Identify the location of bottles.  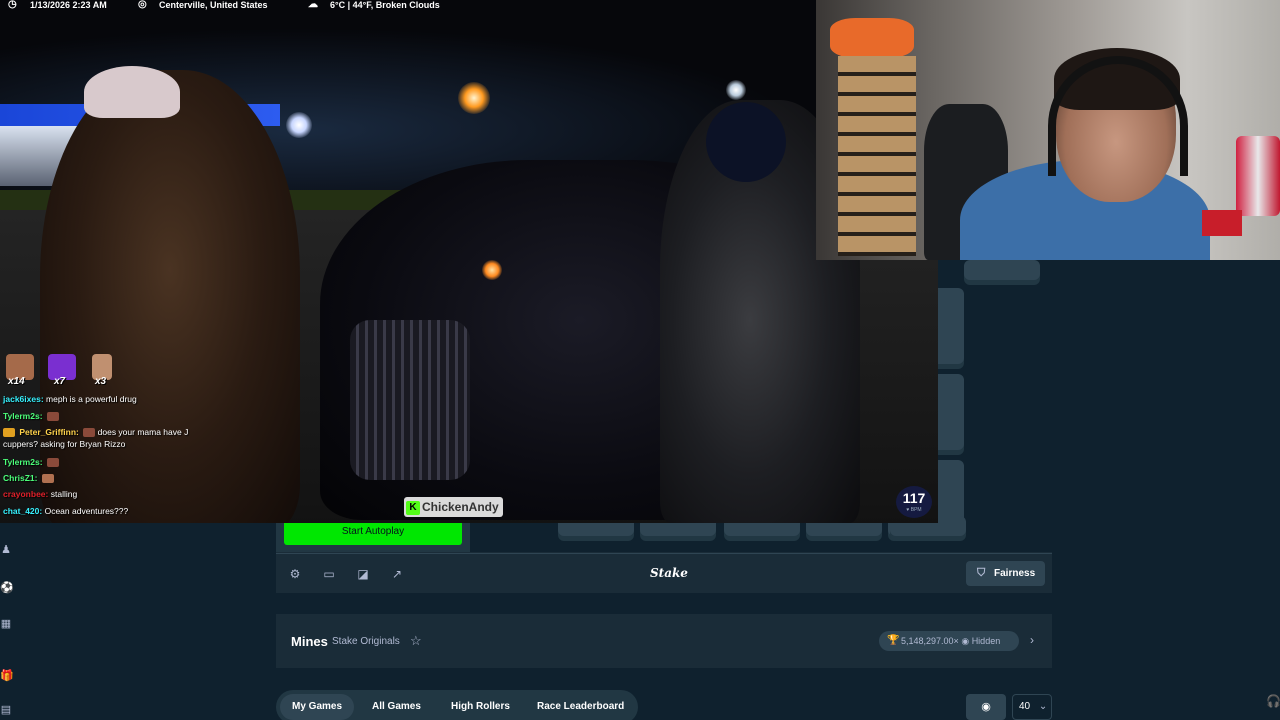
(1258, 176).